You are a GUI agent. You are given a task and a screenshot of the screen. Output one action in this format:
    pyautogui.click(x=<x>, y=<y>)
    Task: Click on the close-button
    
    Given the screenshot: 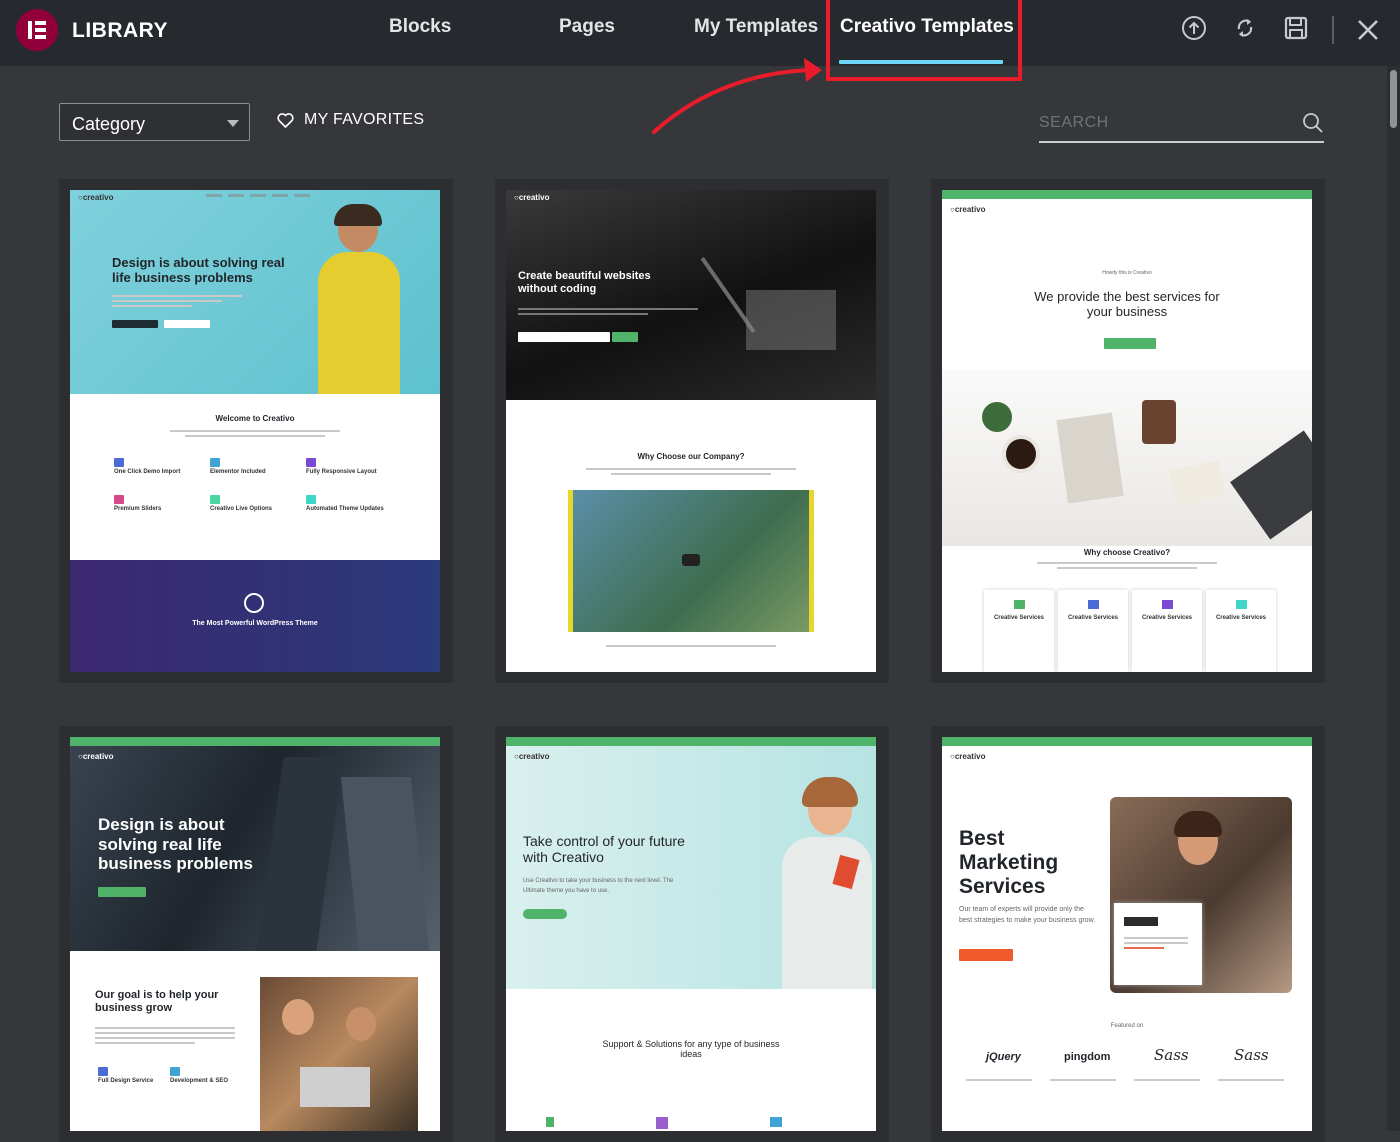 What is the action you would take?
    pyautogui.click(x=1368, y=29)
    